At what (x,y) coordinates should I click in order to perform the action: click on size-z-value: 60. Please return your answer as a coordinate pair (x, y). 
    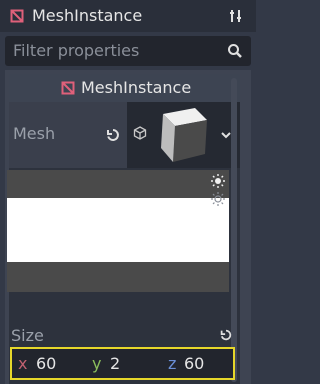
    Looking at the image, I should click on (194, 363).